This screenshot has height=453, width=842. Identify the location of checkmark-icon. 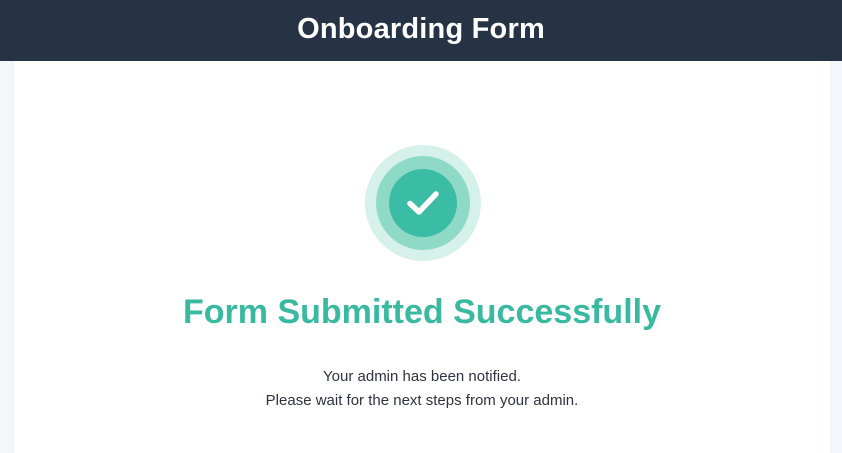
(423, 203).